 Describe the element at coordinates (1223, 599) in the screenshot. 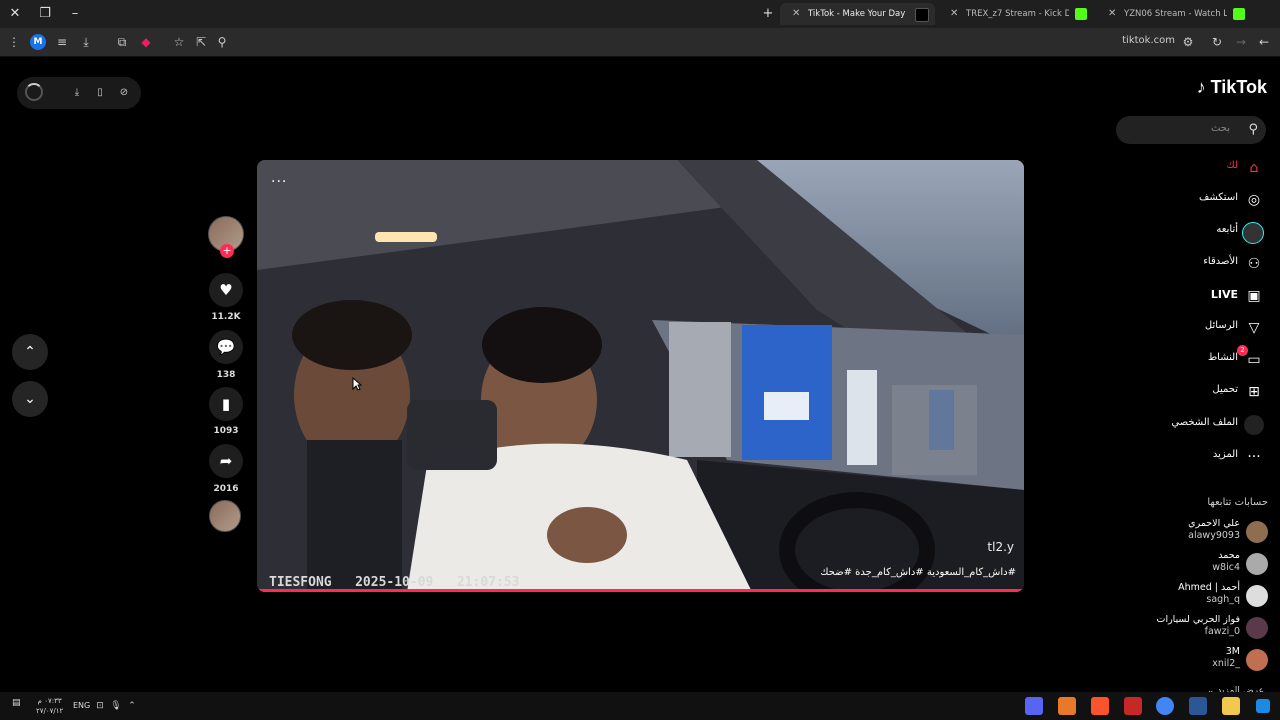

I see `account-handle: sagh_q` at that location.